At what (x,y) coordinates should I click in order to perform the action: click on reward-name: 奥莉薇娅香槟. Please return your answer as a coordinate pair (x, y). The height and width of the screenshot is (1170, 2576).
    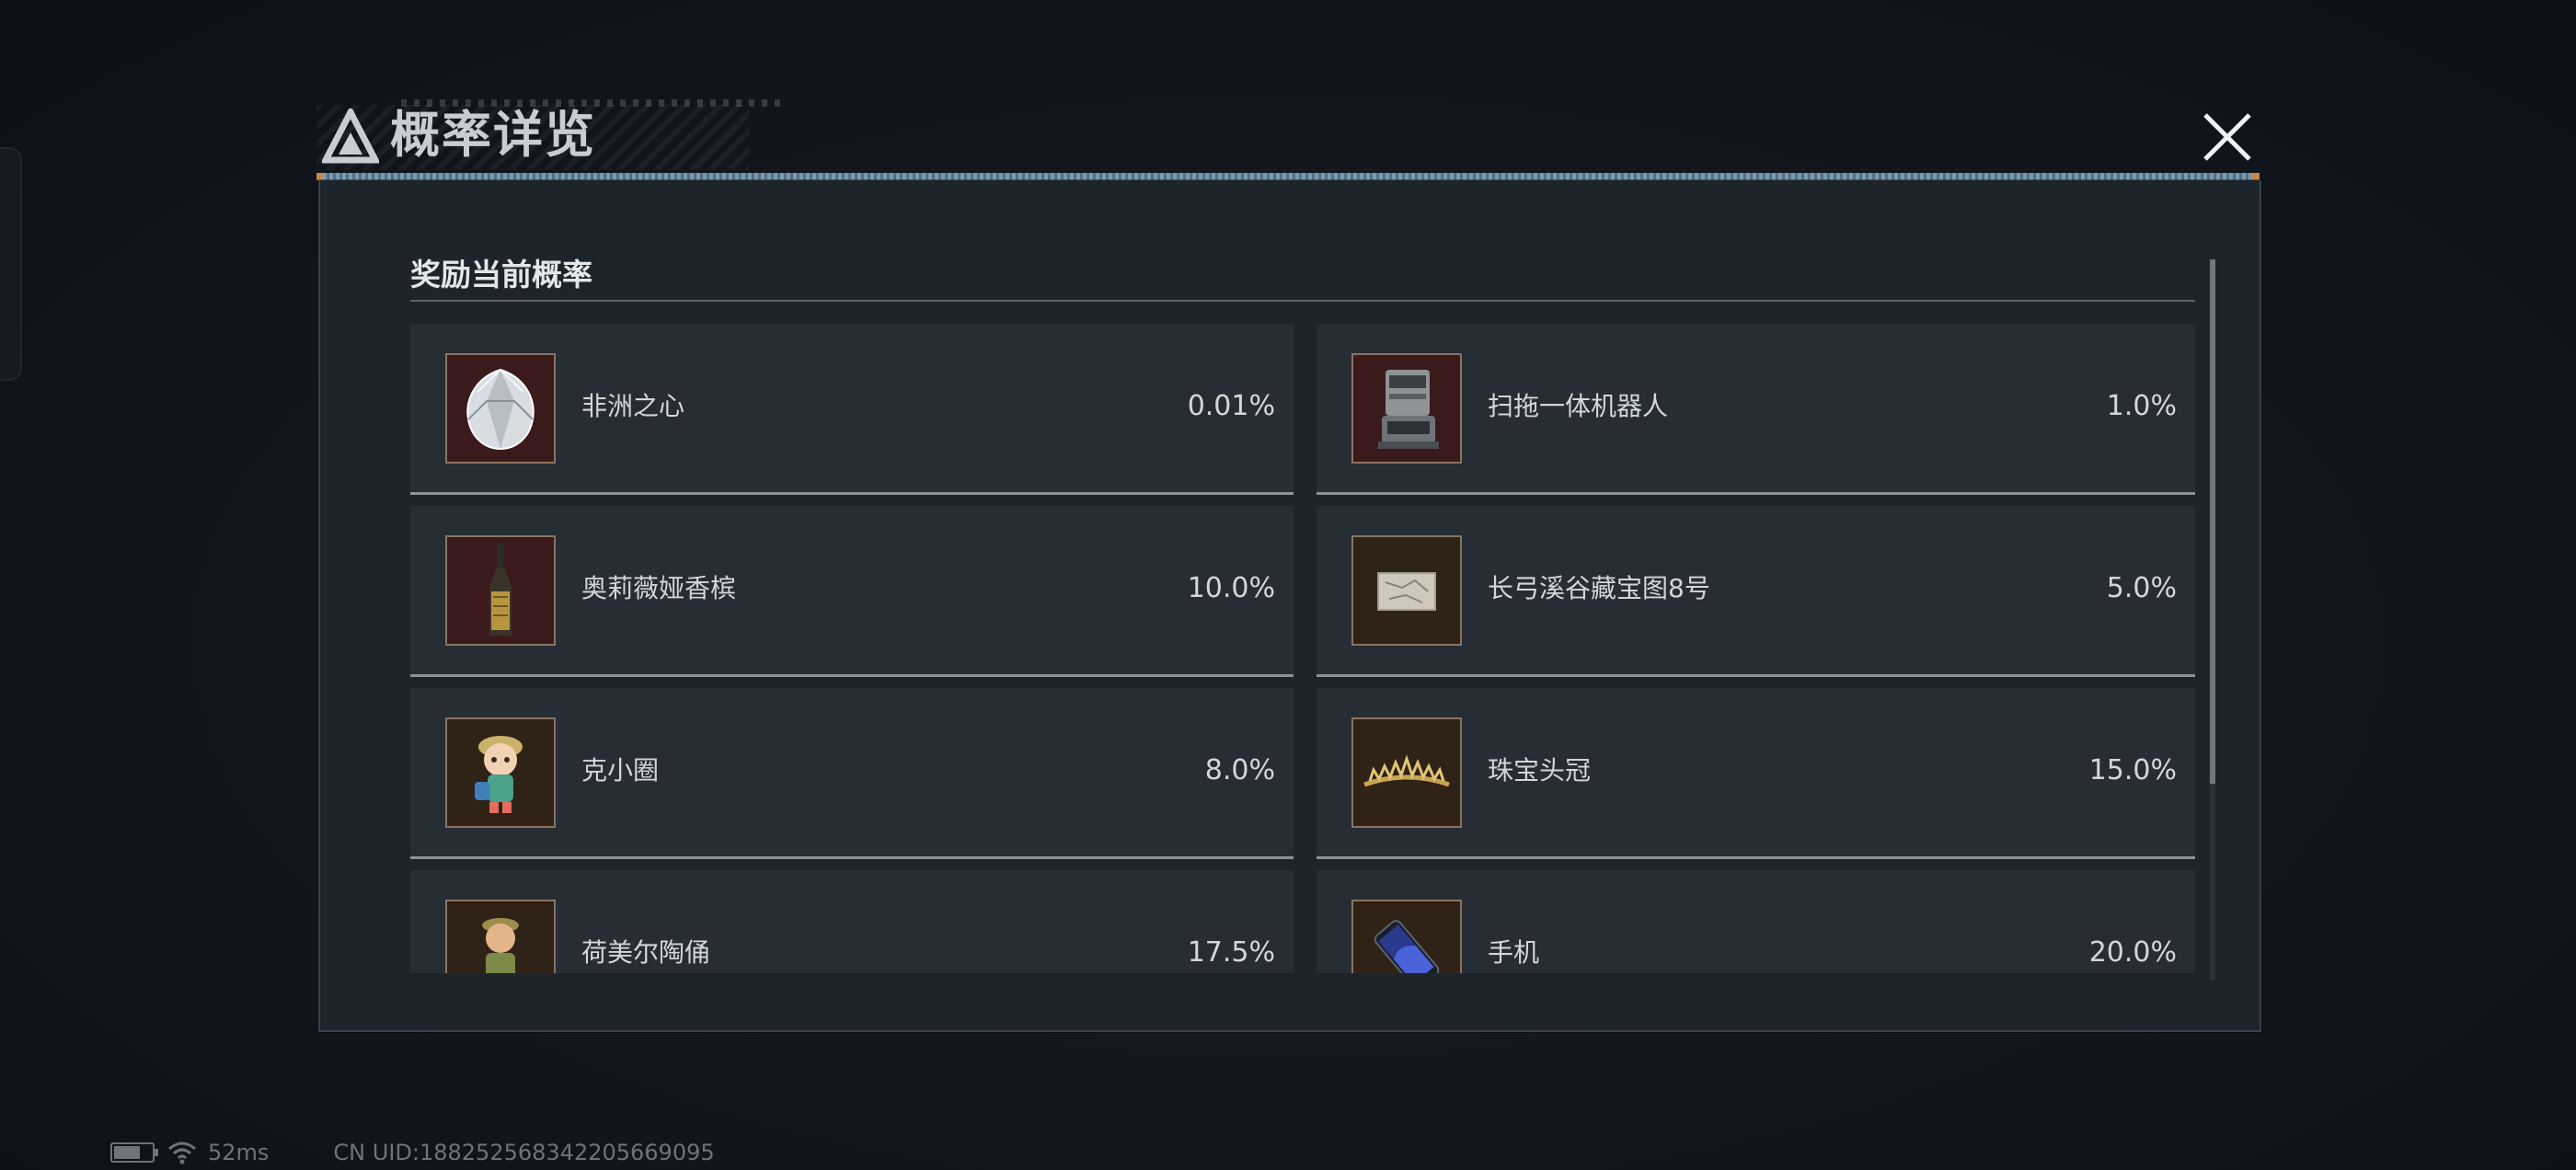
    Looking at the image, I should click on (659, 588).